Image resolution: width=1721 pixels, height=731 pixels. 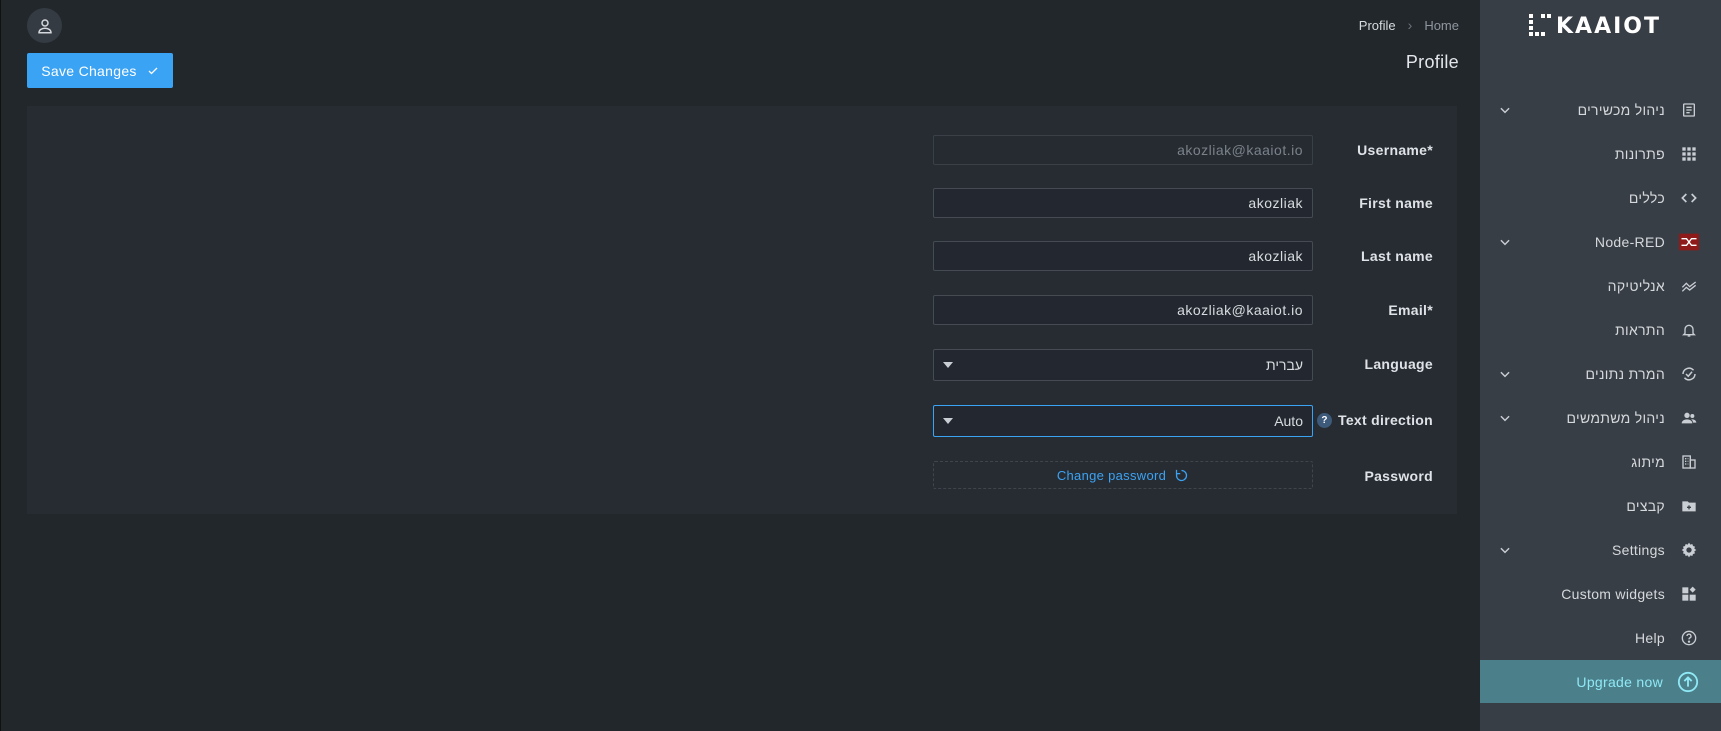 I want to click on first-name-field, so click(x=1123, y=203).